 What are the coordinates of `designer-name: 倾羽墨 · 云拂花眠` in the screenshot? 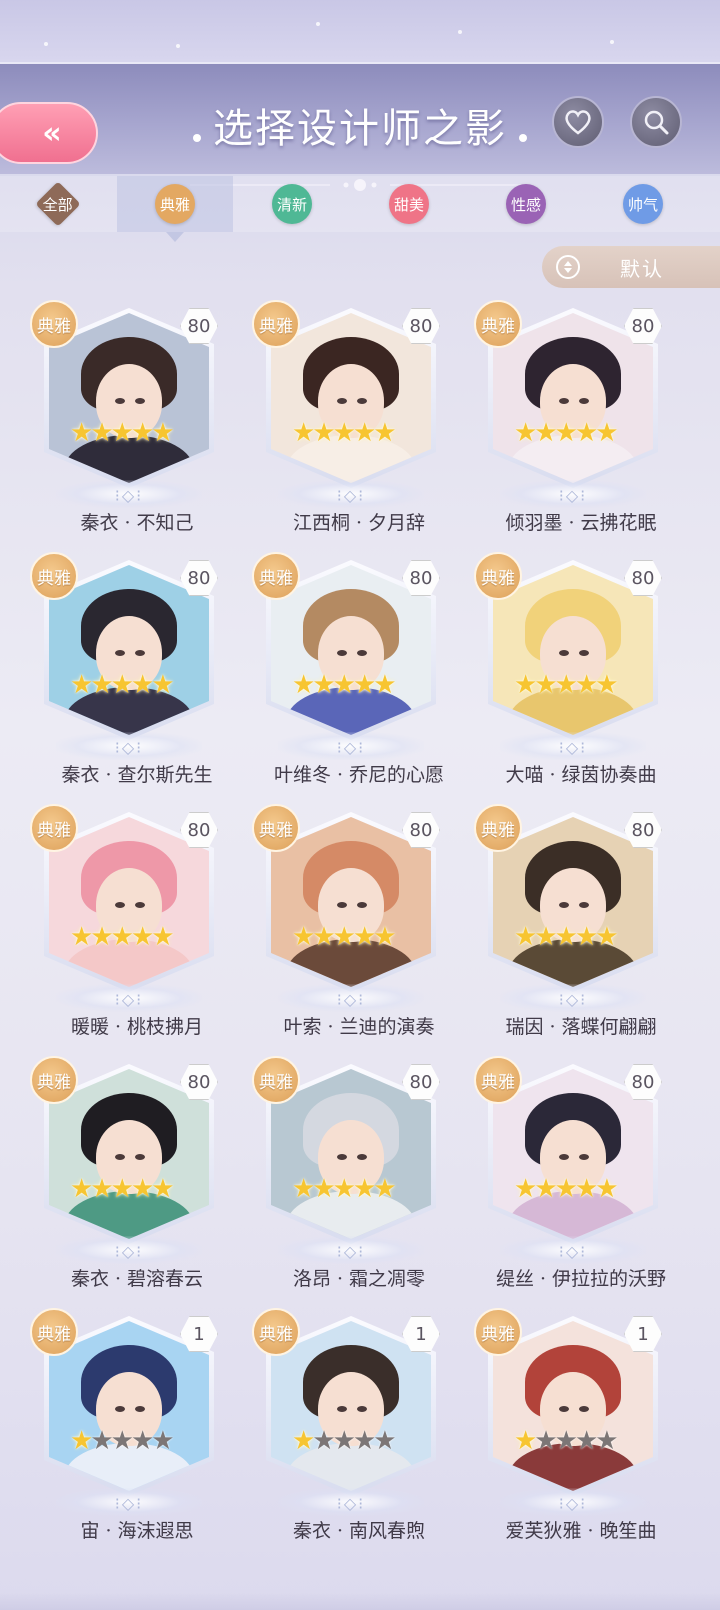 It's located at (581, 523).